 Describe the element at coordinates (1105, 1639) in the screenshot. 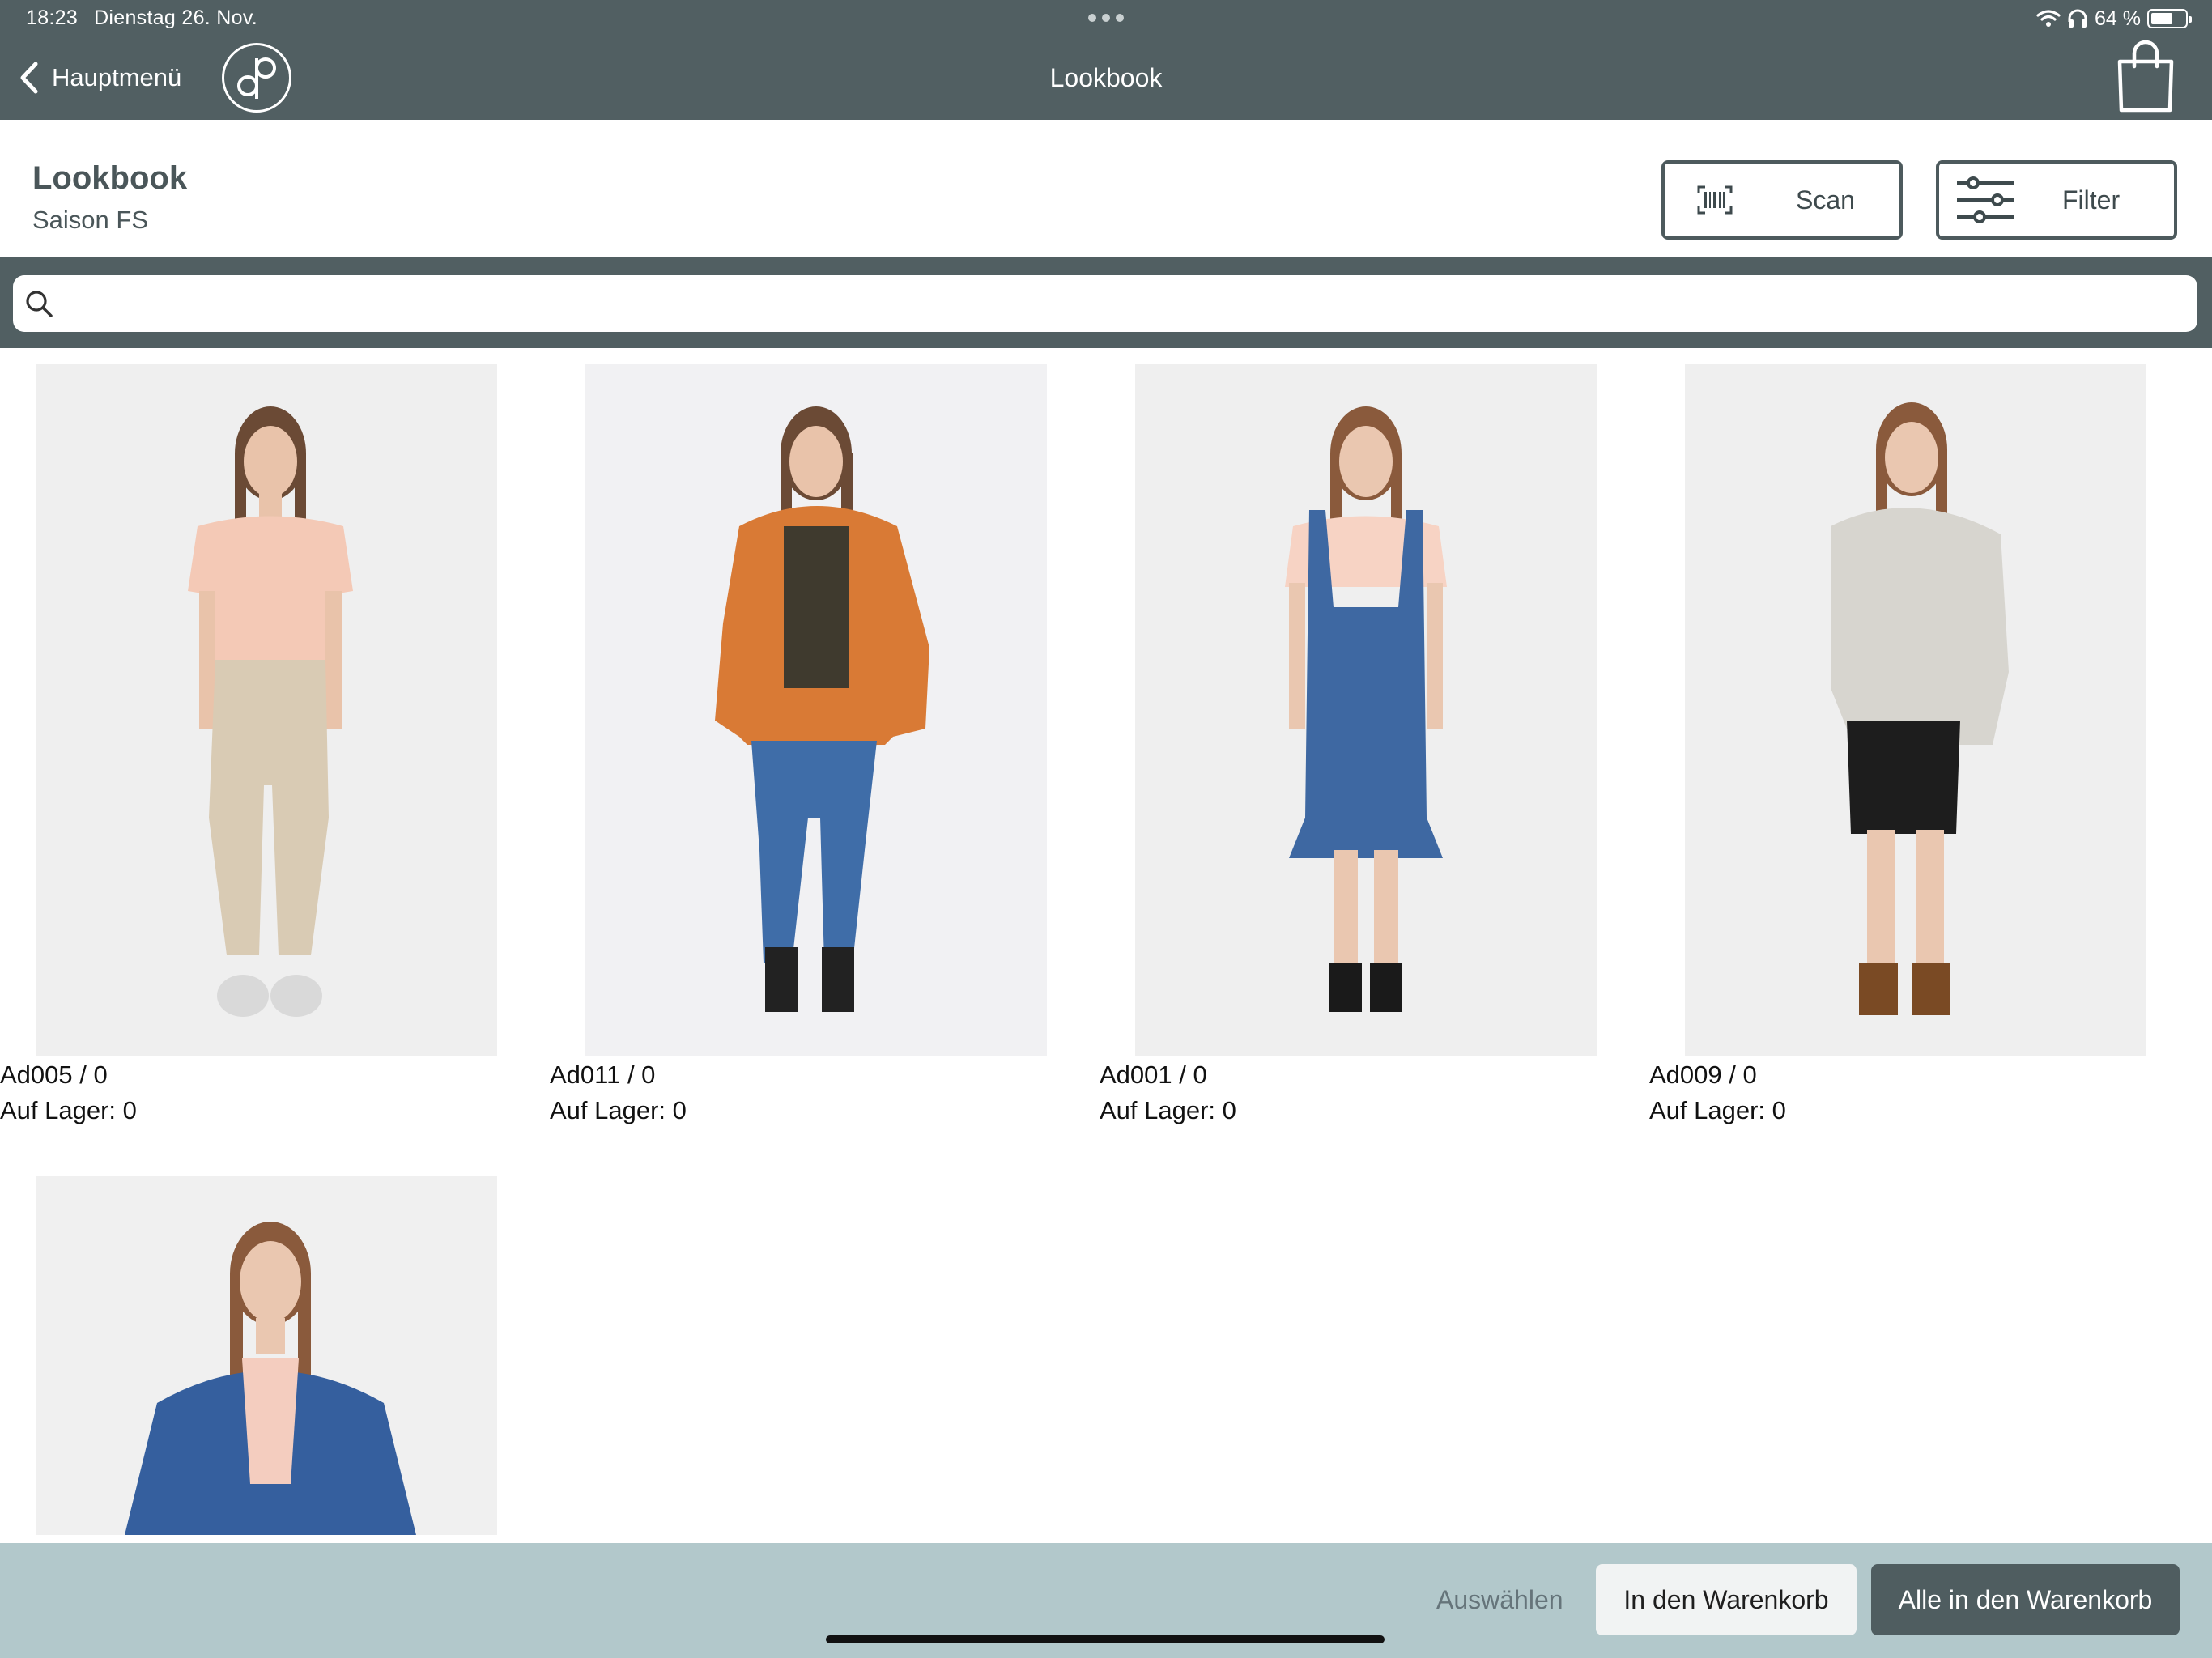

I see `home-indicator` at that location.